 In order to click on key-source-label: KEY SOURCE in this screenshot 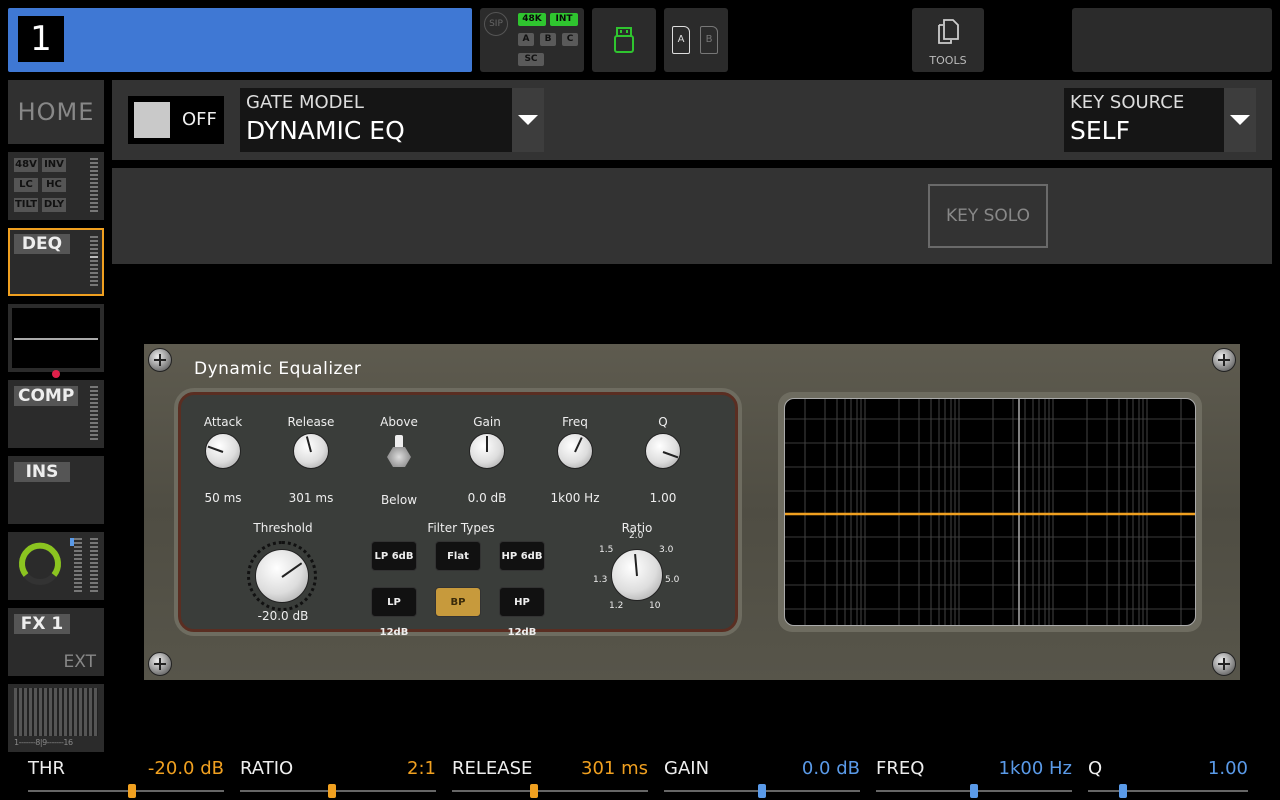, I will do `click(1127, 102)`.